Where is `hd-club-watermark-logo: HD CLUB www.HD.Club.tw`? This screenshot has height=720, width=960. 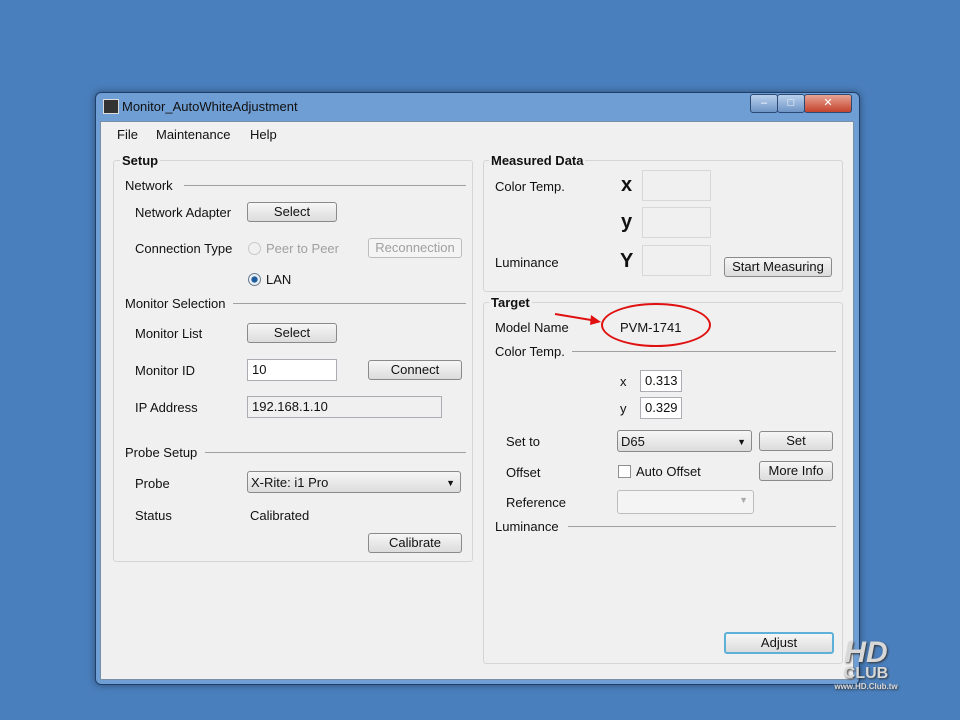
hd-club-watermark-logo: HD CLUB www.HD.Club.tw is located at coordinates (866, 664).